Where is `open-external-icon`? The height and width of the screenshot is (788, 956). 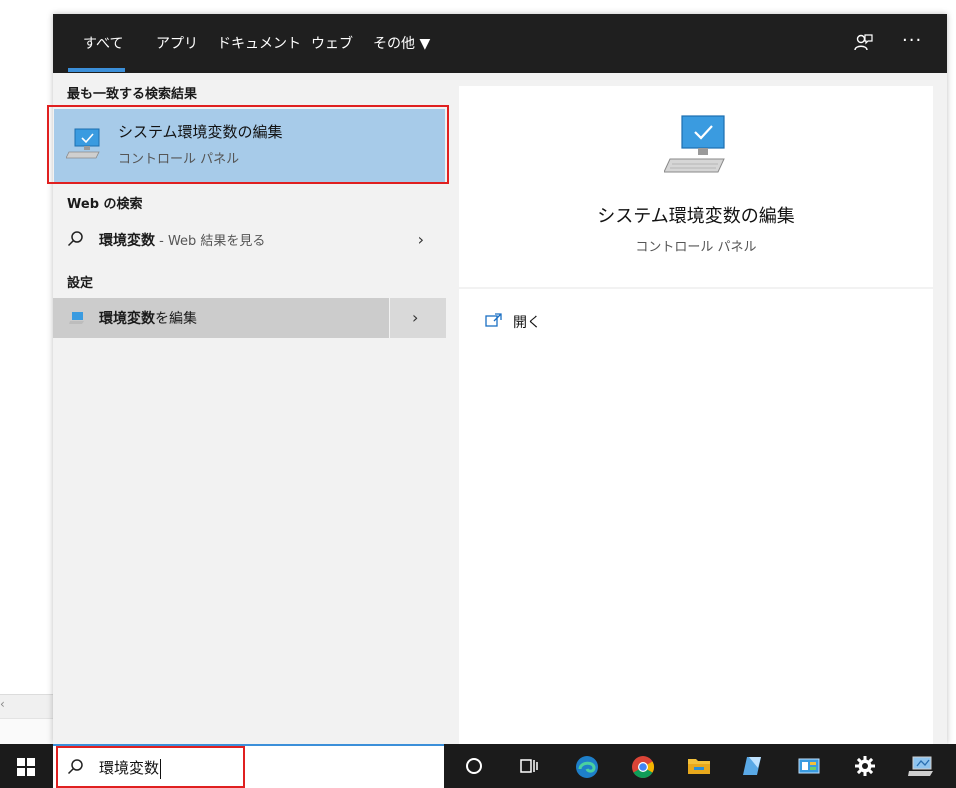
open-external-icon is located at coordinates (494, 322).